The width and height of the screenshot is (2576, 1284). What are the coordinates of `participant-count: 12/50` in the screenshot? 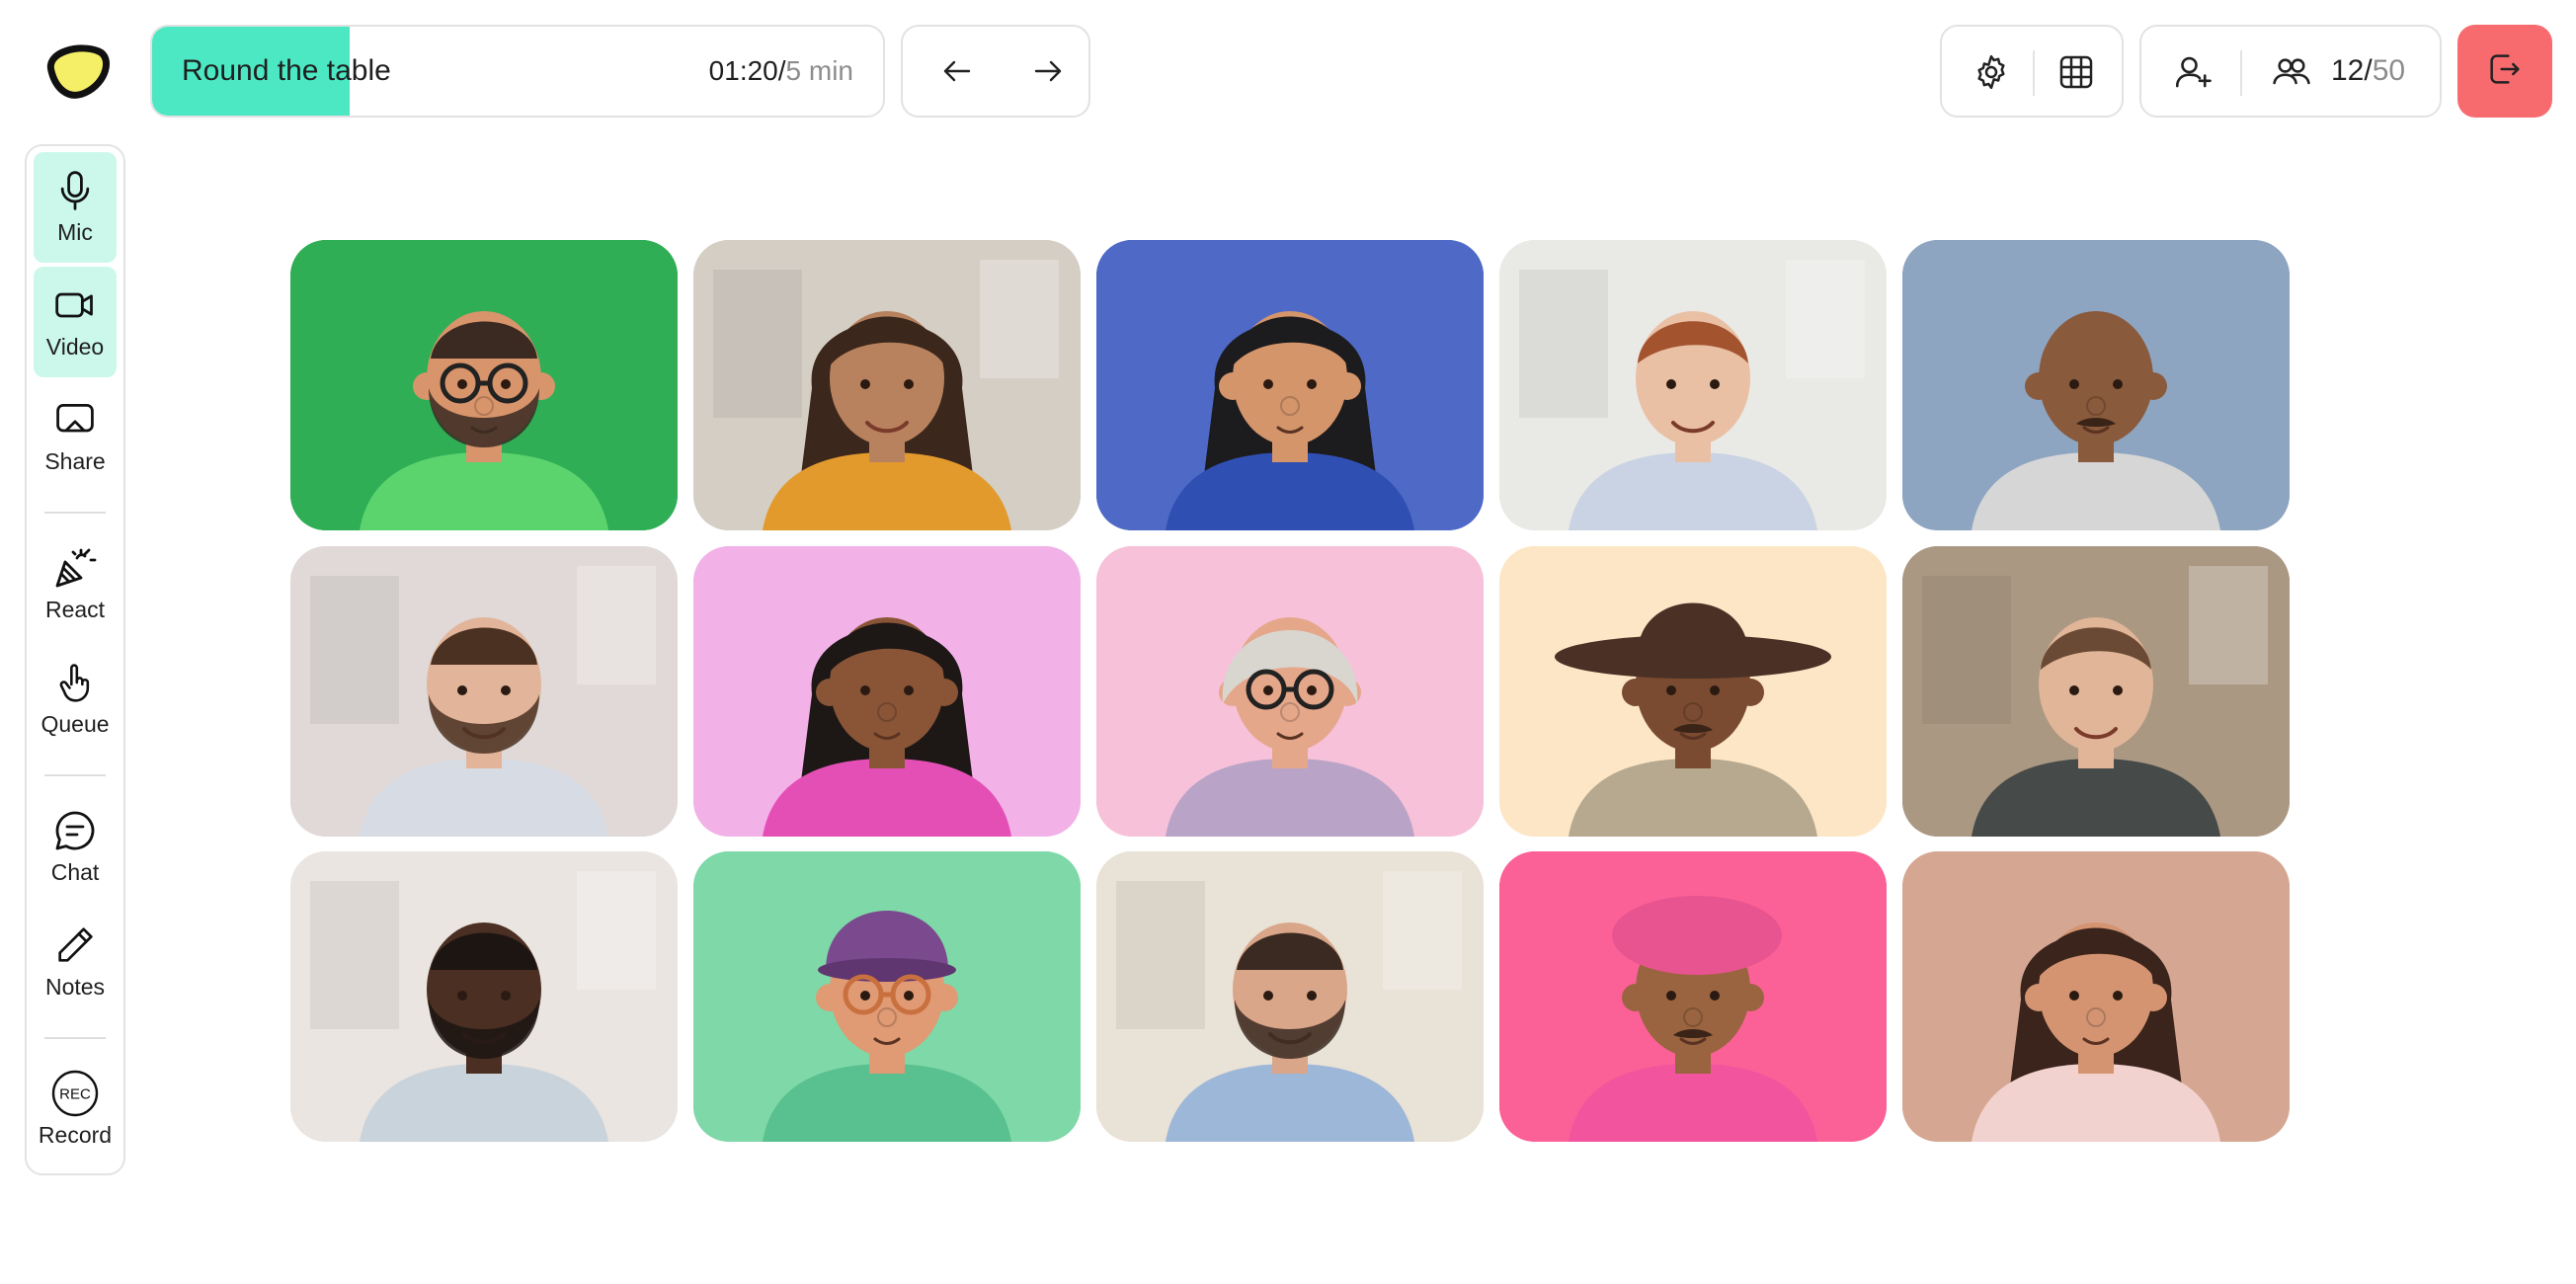 It's located at (2368, 71).